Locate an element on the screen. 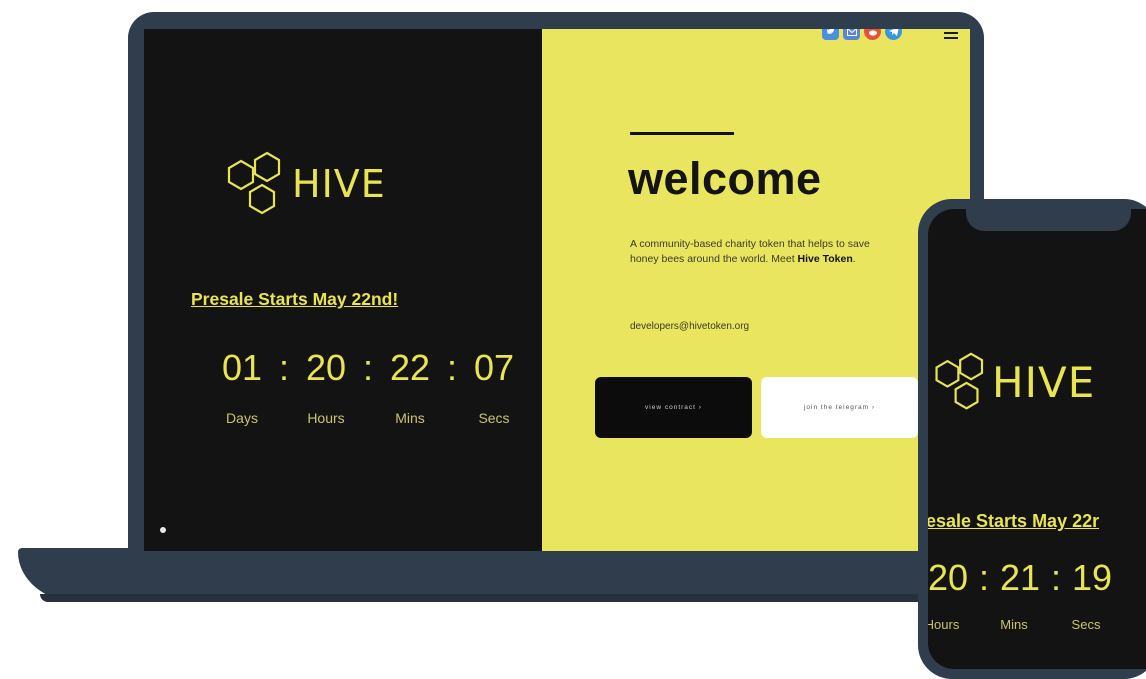 Image resolution: width=1146 pixels, height=679 pixels. countdown-secs: 19 is located at coordinates (1092, 577).